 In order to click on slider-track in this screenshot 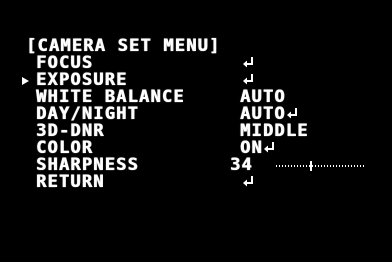, I will do `click(320, 166)`.